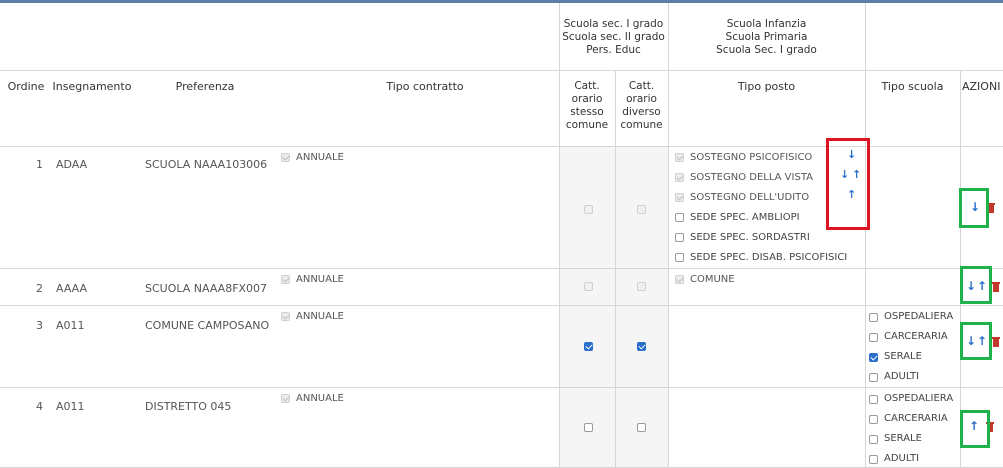  What do you see at coordinates (39, 164) in the screenshot?
I see `row-1-ordine: 1` at bounding box center [39, 164].